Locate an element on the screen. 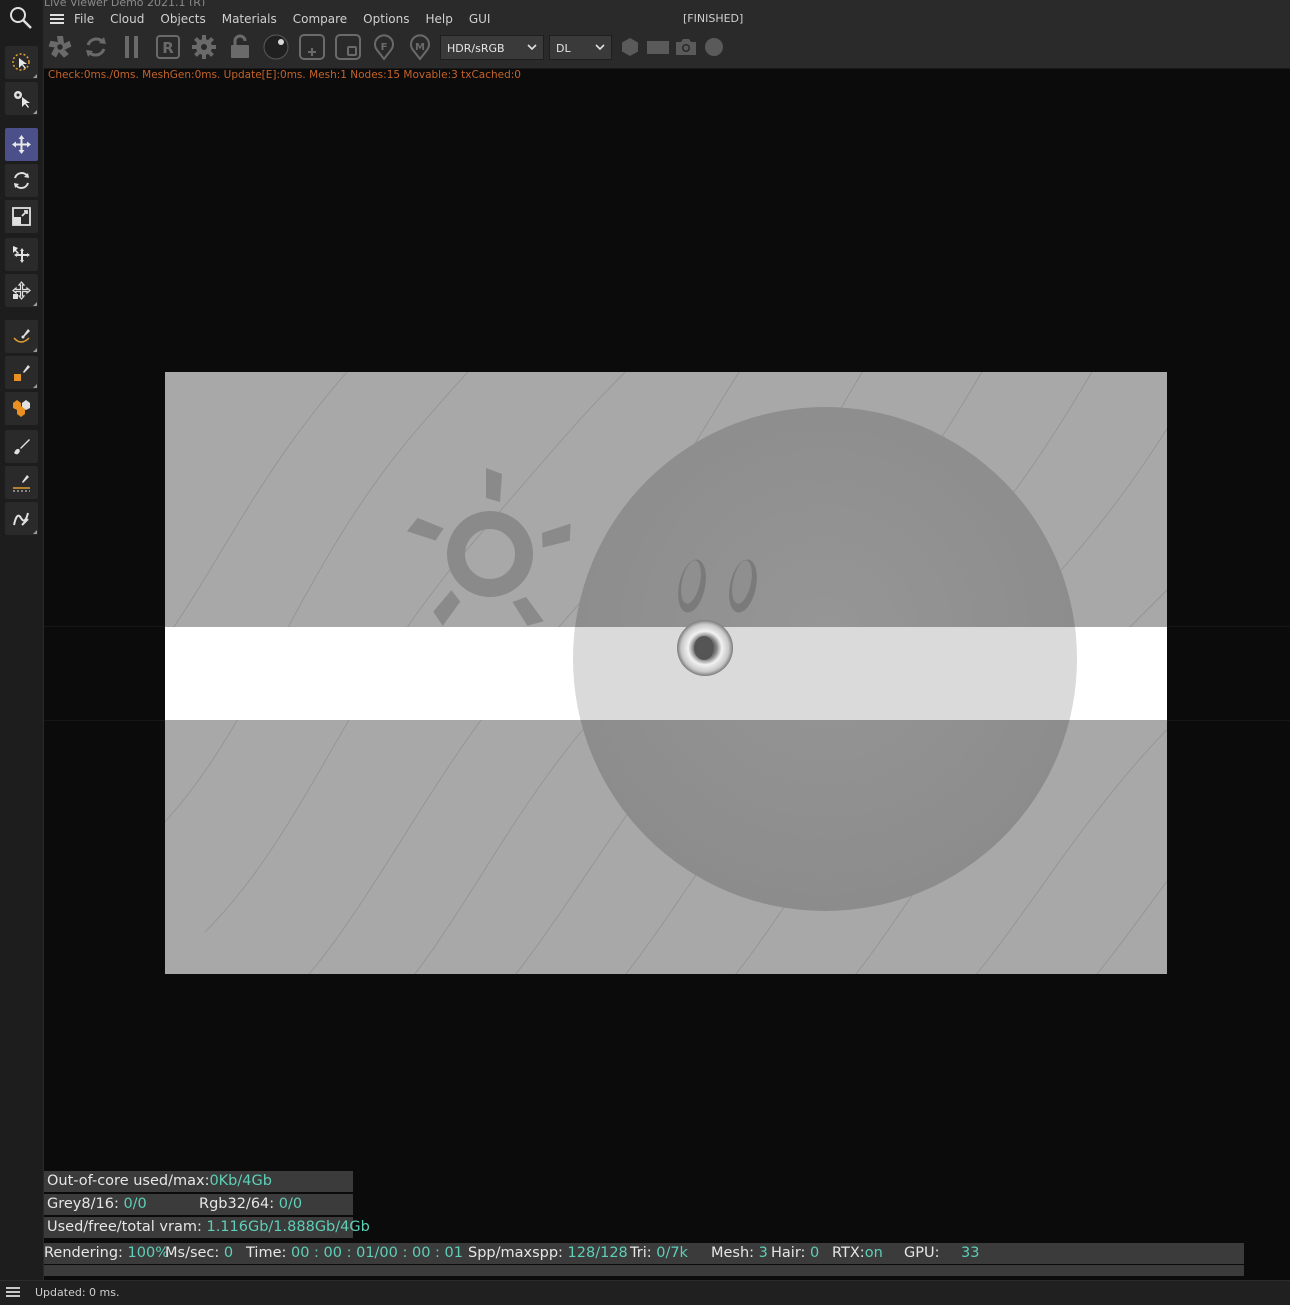 This screenshot has height=1305, width=1290. hair-label: Hair: is located at coordinates (791, 1253).